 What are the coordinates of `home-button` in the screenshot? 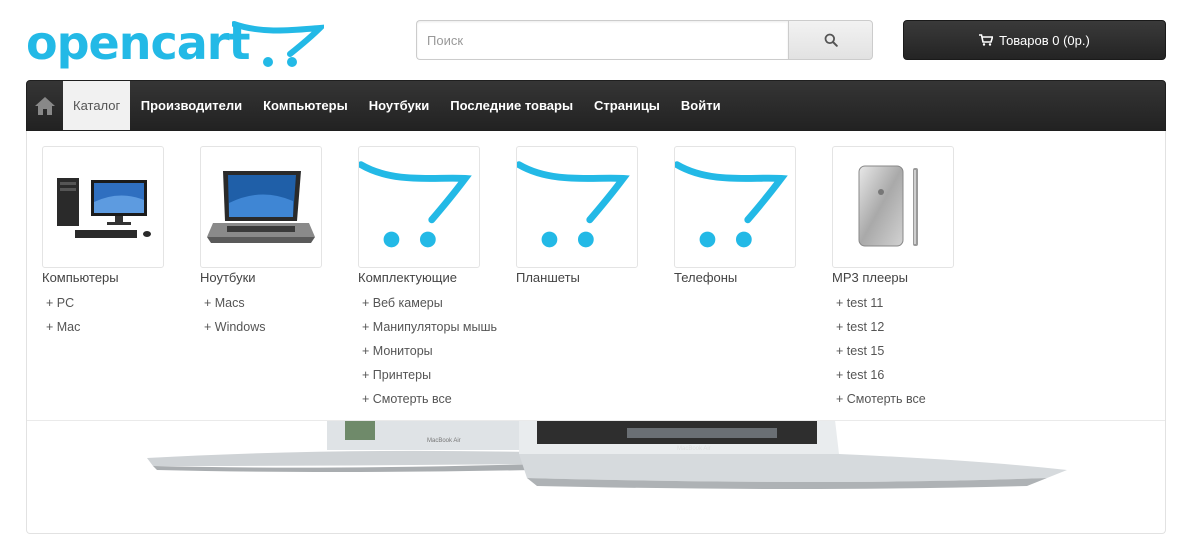 It's located at (45, 105).